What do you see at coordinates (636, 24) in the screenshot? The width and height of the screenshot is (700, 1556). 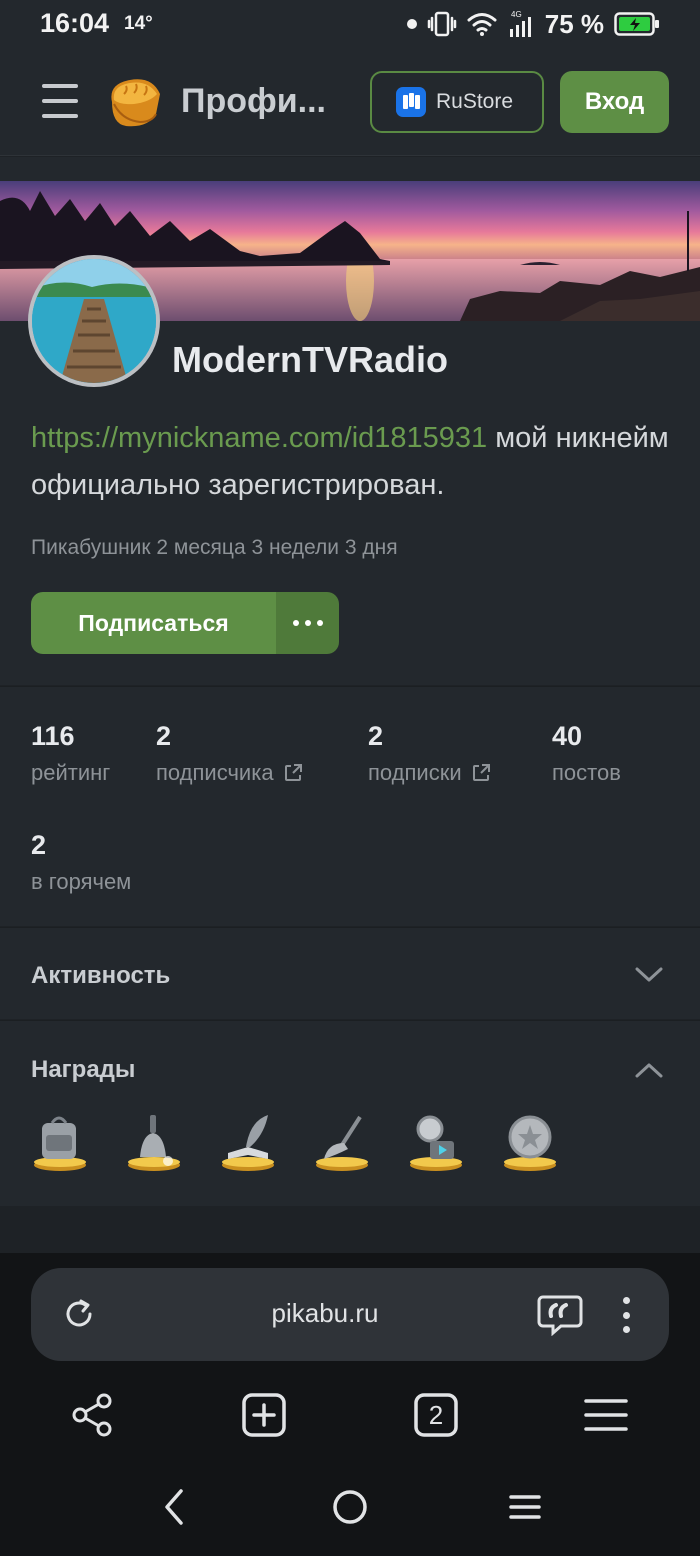 I see `battery-charging-icon` at bounding box center [636, 24].